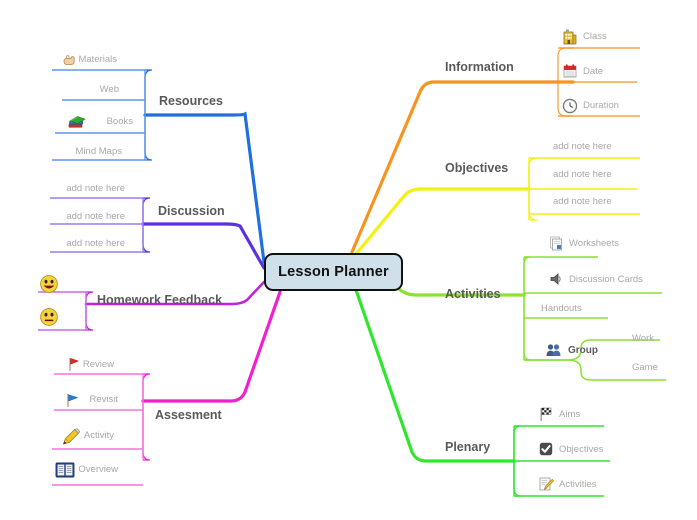 The image size is (697, 520). Describe the element at coordinates (482, 392) in the screenshot. I see `connector-plenary` at that location.